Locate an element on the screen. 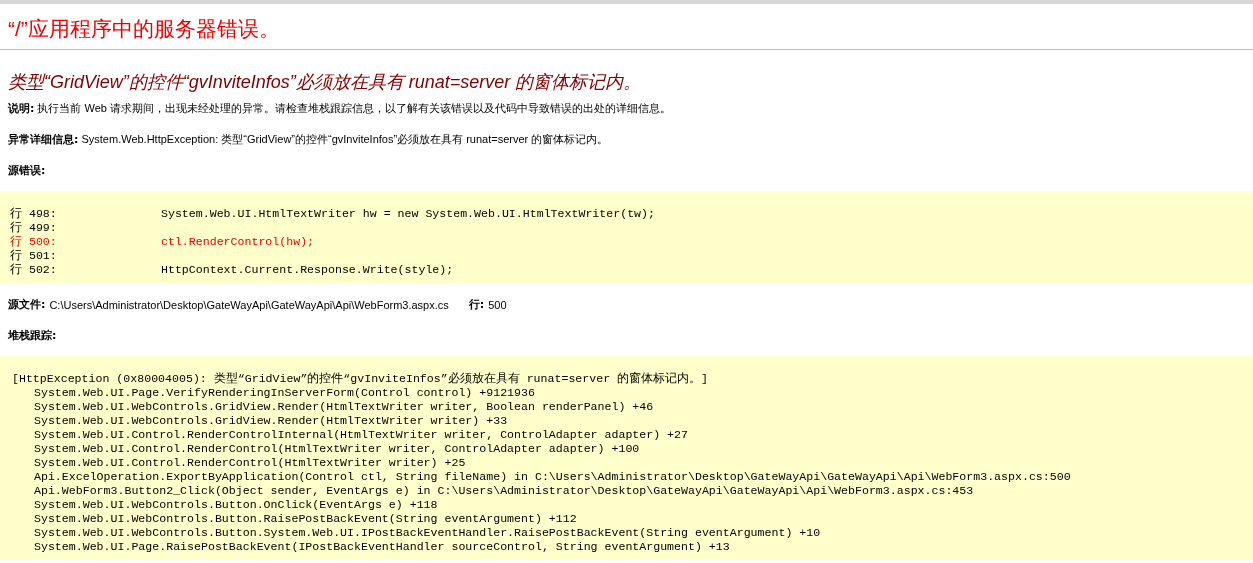 This screenshot has width=1253, height=563. source-file-path: C:\Users\Administrator\Desktop\GateWayApi\GateWayApi\Api\WebForm3.aspx.cs is located at coordinates (249, 305).